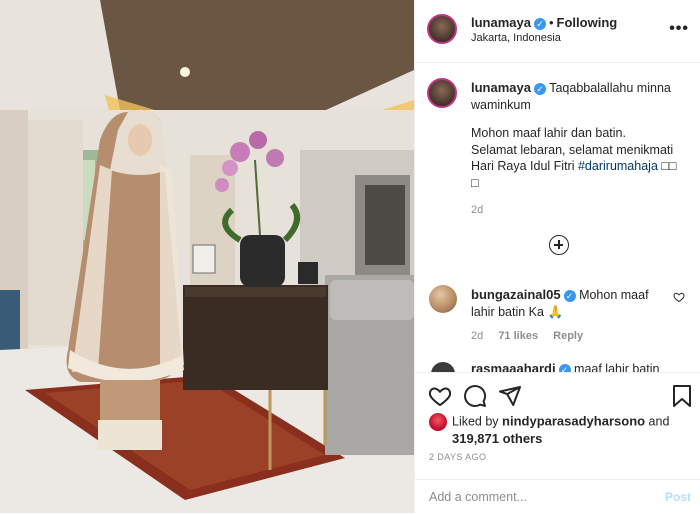  What do you see at coordinates (516, 294) in the screenshot?
I see `commenter-username-link: bungazainal05` at bounding box center [516, 294].